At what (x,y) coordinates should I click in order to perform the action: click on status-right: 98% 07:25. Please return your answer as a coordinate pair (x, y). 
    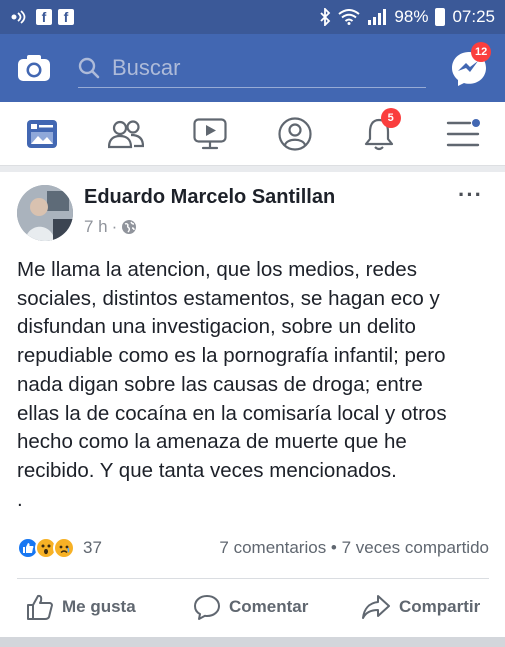
    Looking at the image, I should click on (407, 17).